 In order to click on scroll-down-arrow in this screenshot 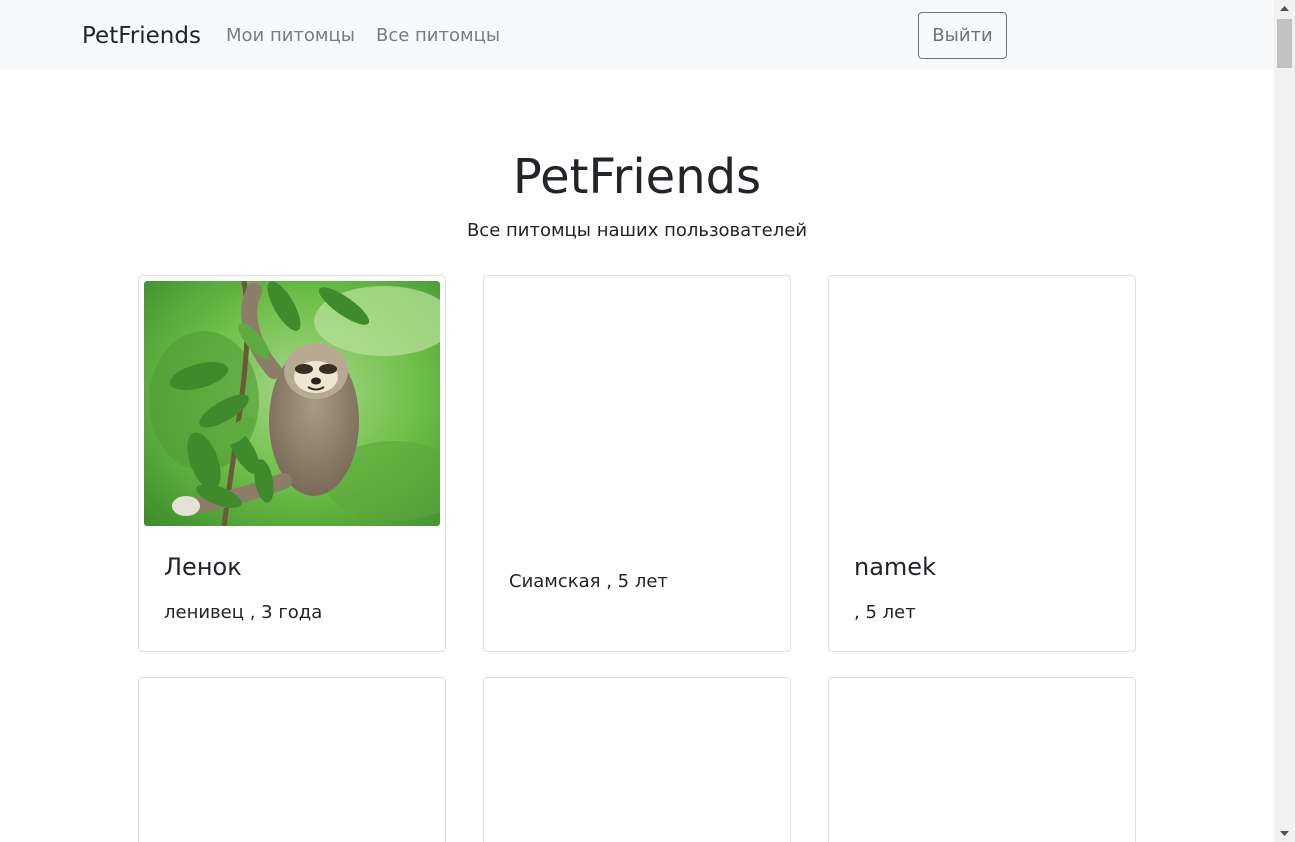, I will do `click(1284, 833)`.